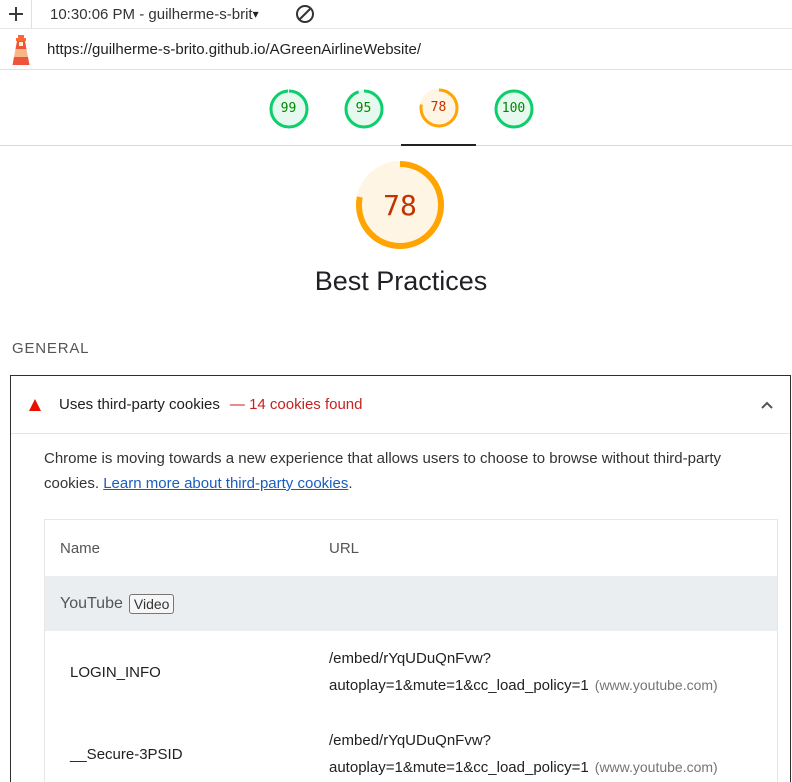 The image size is (792, 782). I want to click on gauge-score: 95, so click(363, 108).